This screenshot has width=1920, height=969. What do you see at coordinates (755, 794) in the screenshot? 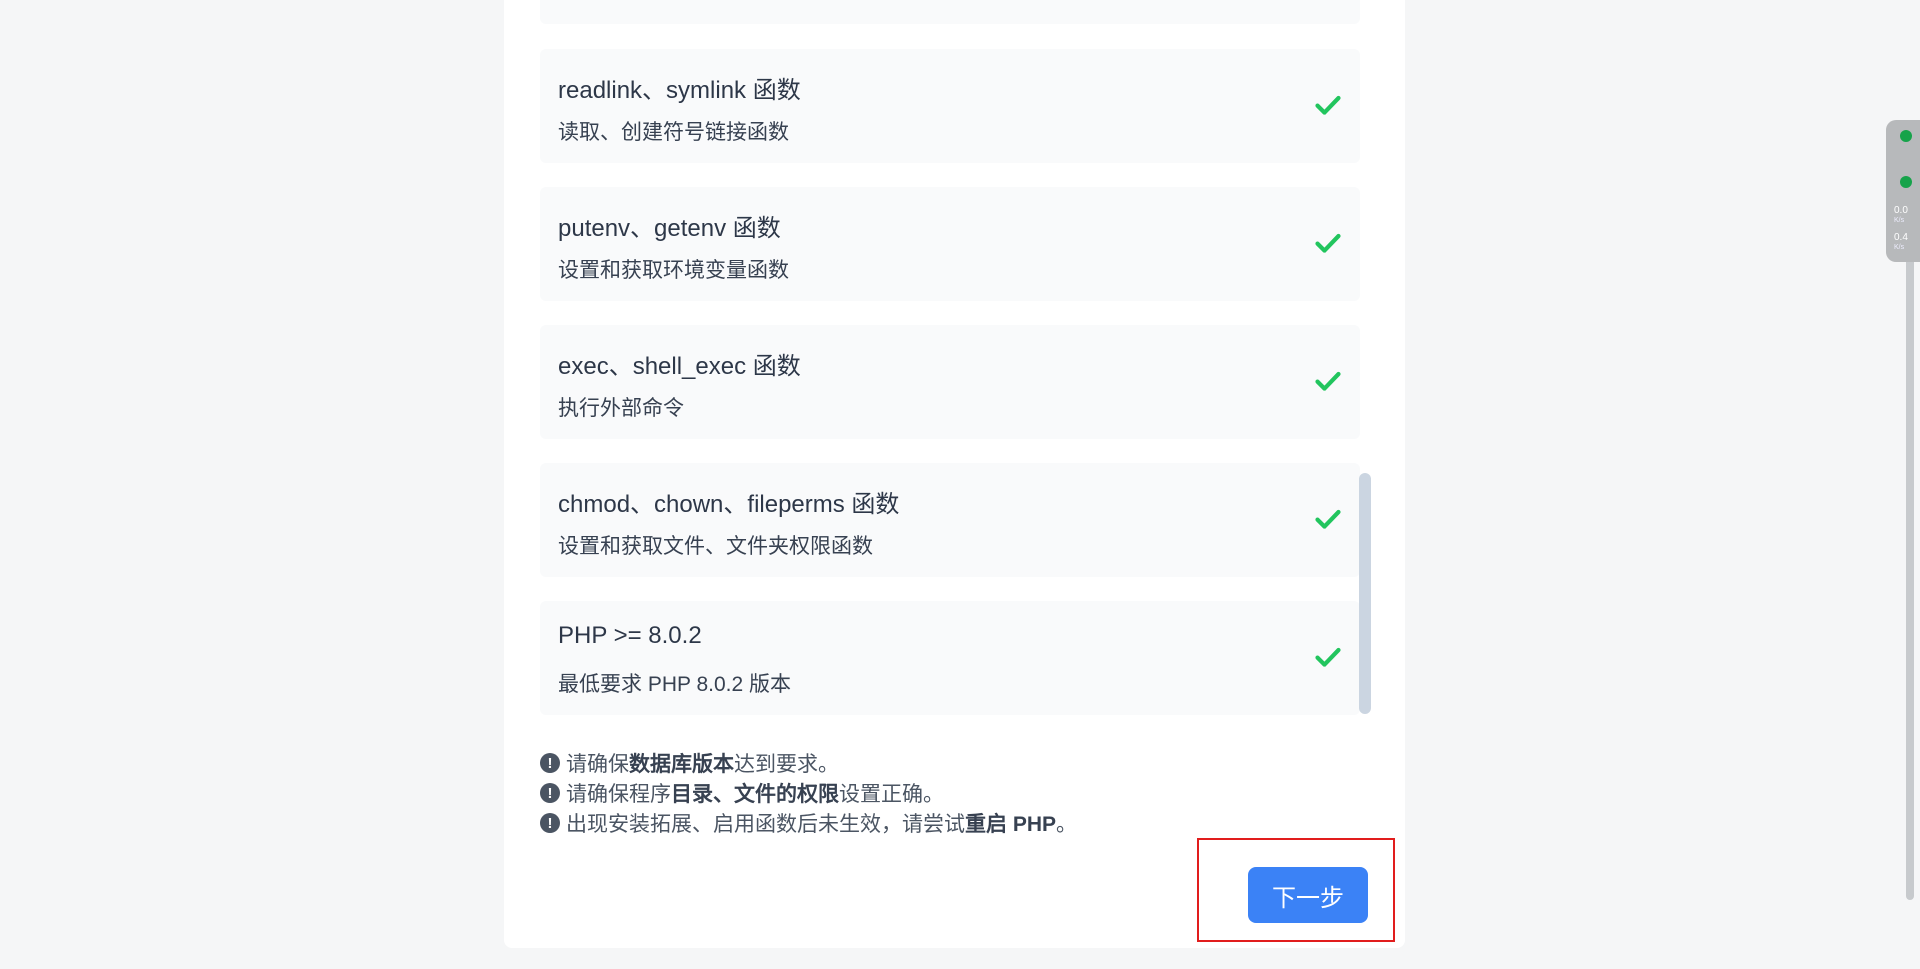
I see `note-text-bold: 目录、文件的权限` at bounding box center [755, 794].